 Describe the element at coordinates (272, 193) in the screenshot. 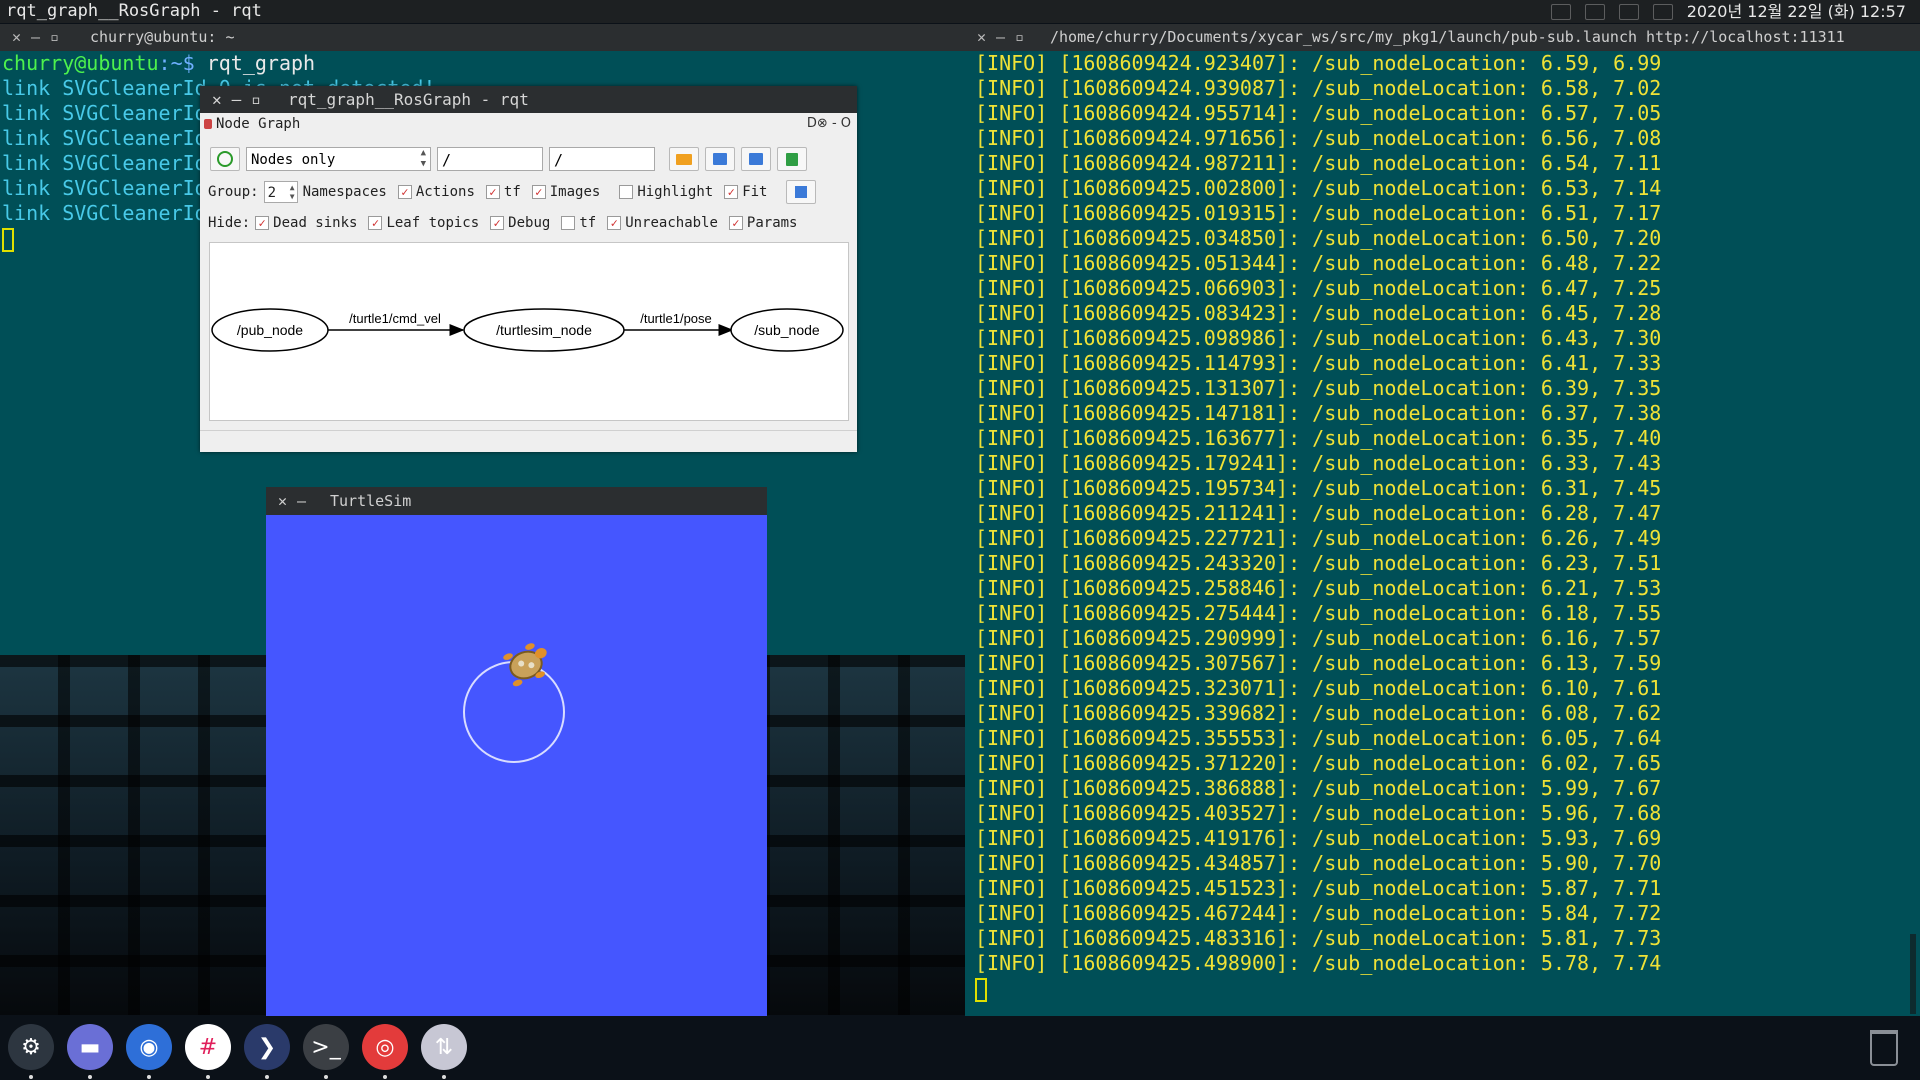

I see `group-value: 2` at that location.